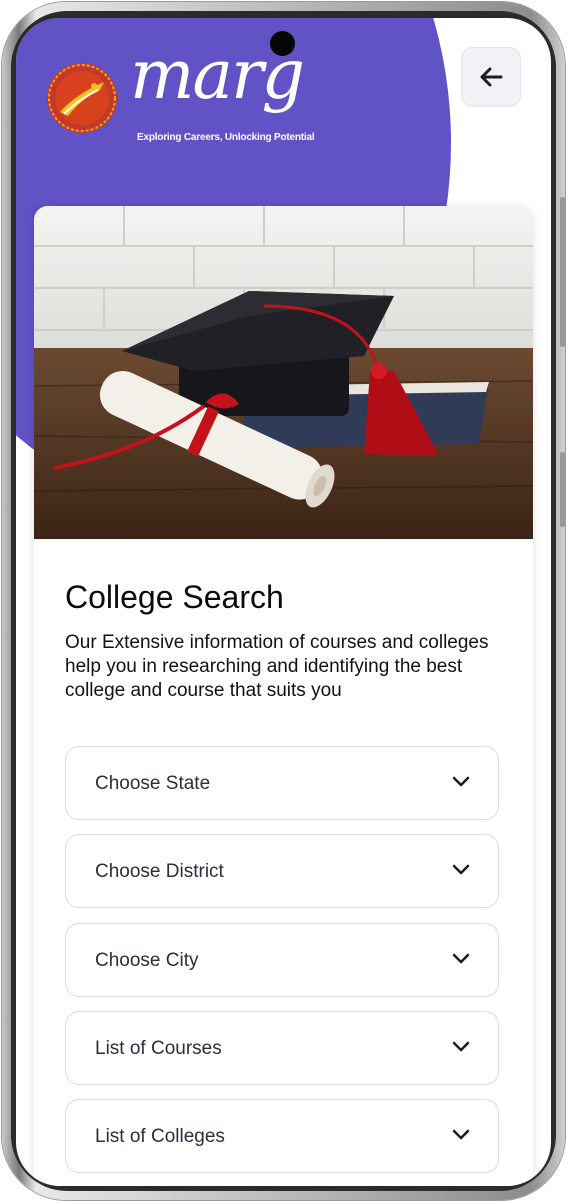  I want to click on logo-tagline: Exploring Careers, Unlocking Potential, so click(226, 137).